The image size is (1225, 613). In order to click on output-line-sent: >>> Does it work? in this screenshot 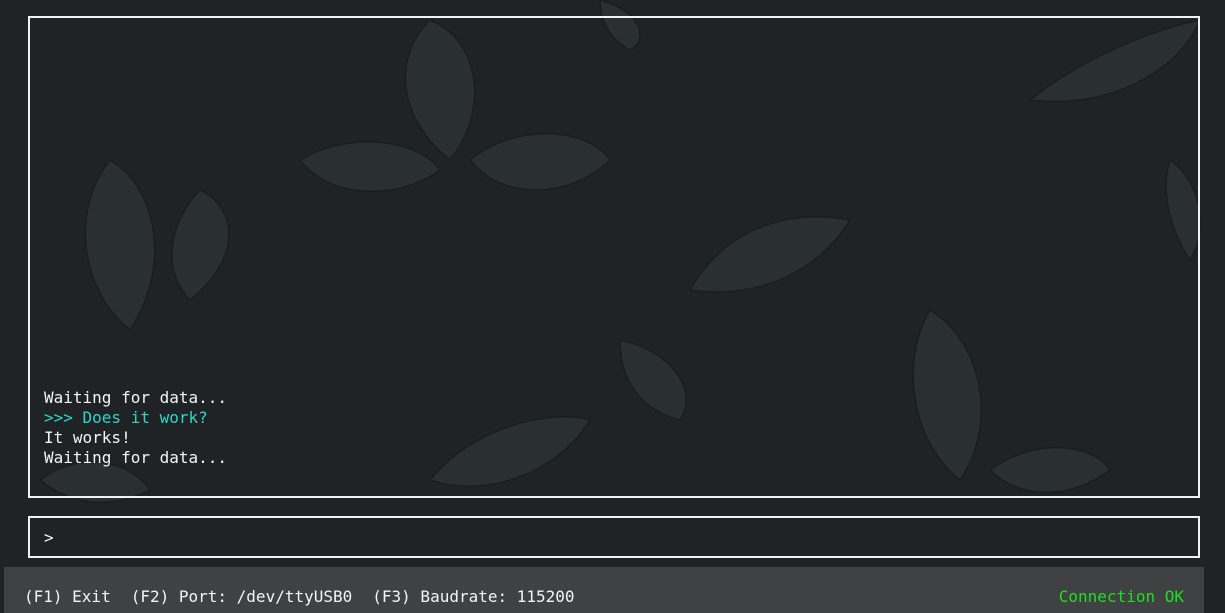, I will do `click(126, 417)`.